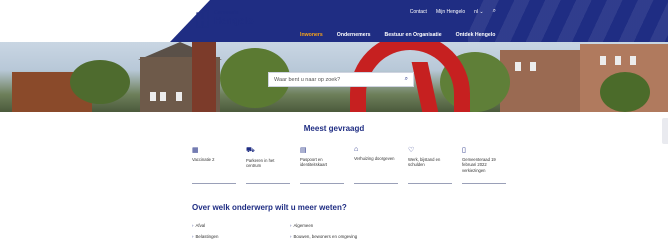  What do you see at coordinates (204, 77) in the screenshot?
I see `hero-tower` at bounding box center [204, 77].